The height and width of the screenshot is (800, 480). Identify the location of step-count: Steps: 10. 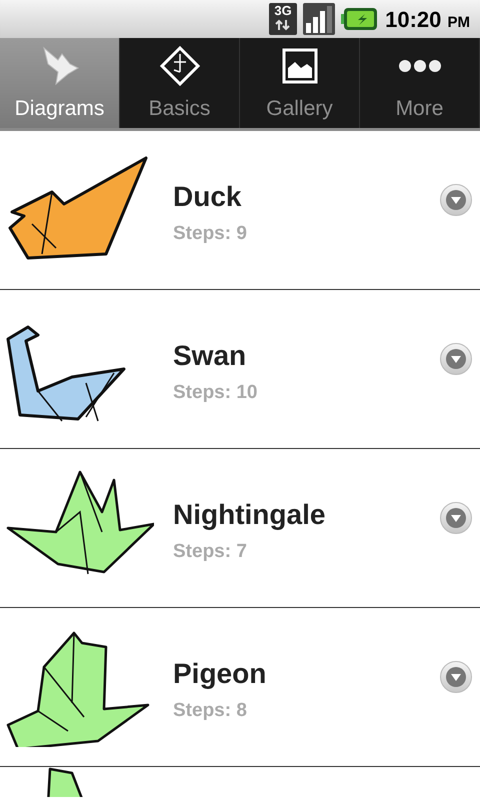
(215, 392).